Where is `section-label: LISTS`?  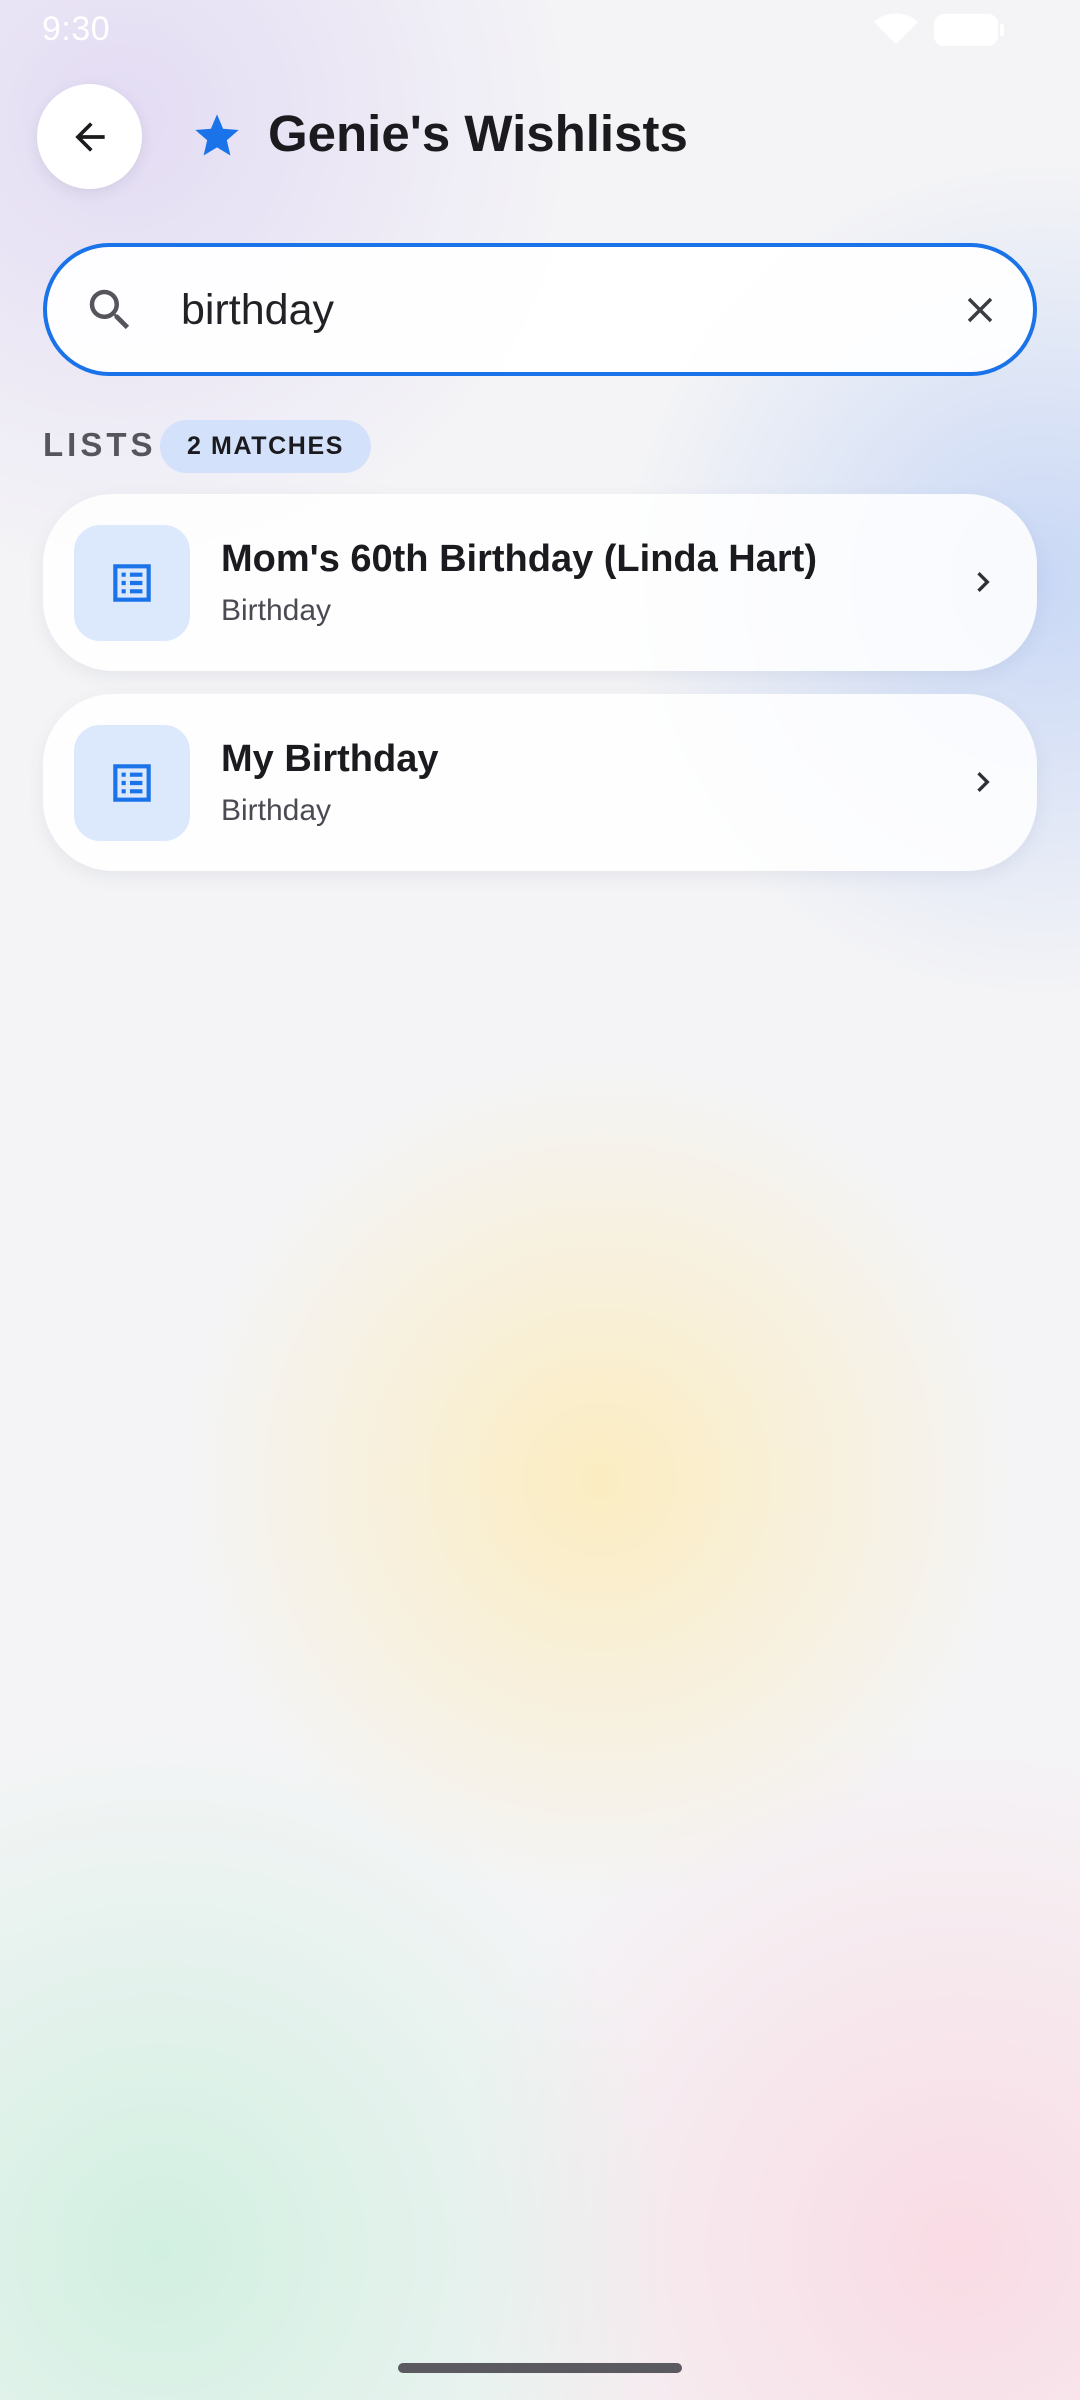
section-label: LISTS is located at coordinates (100, 444).